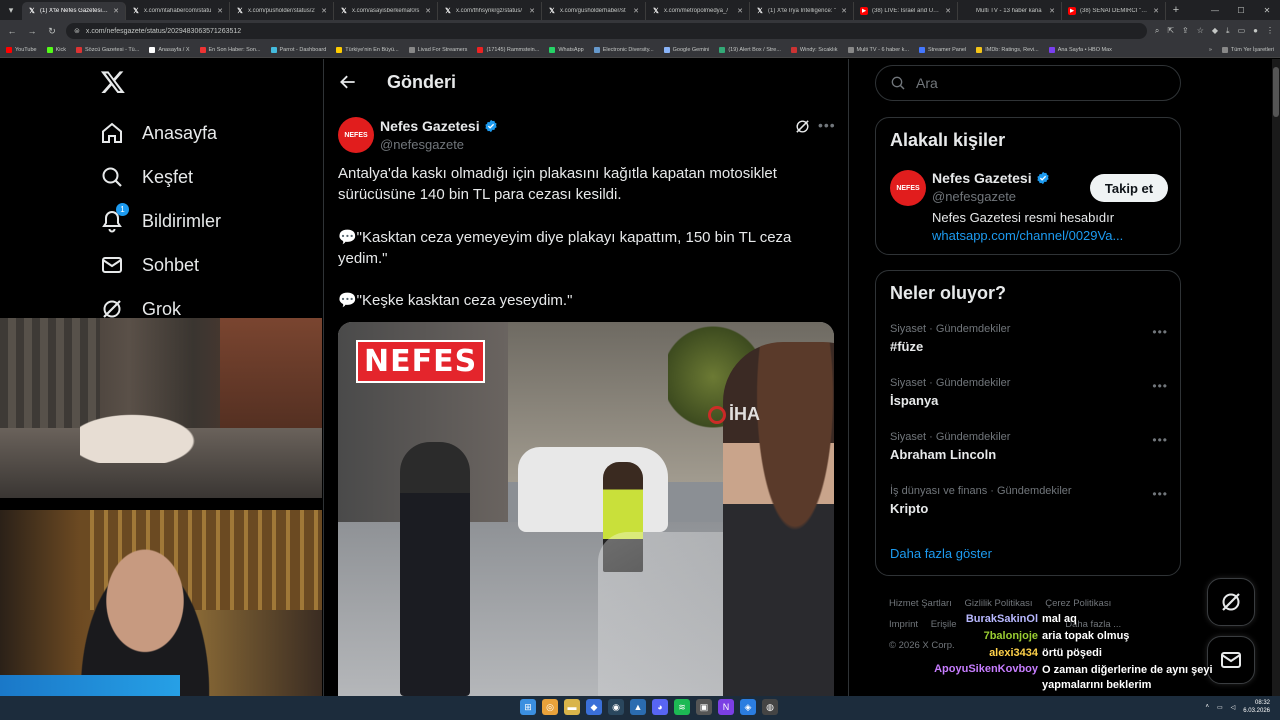 This screenshot has height=720, width=1280. I want to click on browser-tab: 𝕏x.com/thhsynkrgz/status/ ✕, so click(490, 11).